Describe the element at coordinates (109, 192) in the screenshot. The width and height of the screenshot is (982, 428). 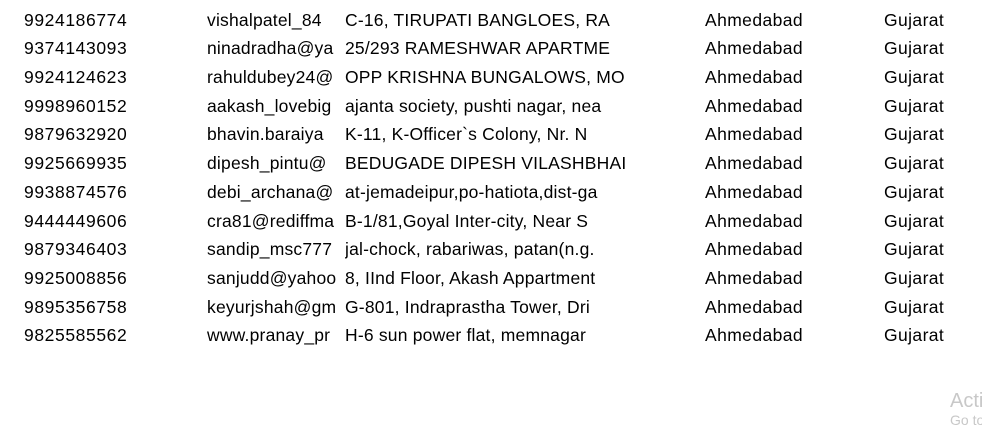
I see `phone-cell: 9938874576` at that location.